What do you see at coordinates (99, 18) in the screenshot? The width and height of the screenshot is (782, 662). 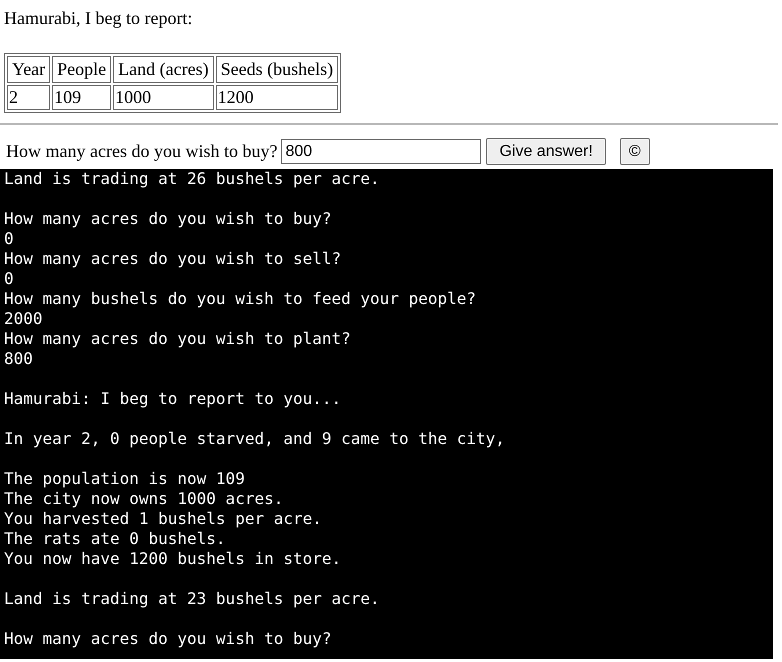 I see `report-heading: Hamurabi, I beg to report:` at bounding box center [99, 18].